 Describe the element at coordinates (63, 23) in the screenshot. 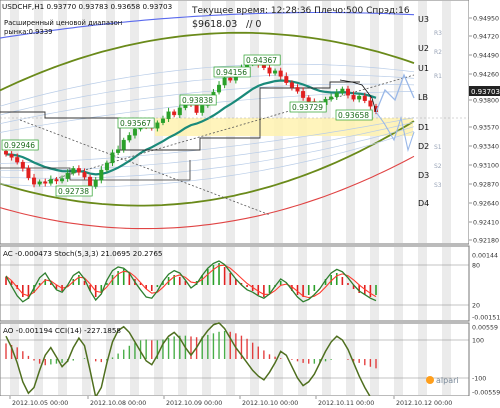

I see `note-line-1: Расширенный ценовой диапазон` at that location.